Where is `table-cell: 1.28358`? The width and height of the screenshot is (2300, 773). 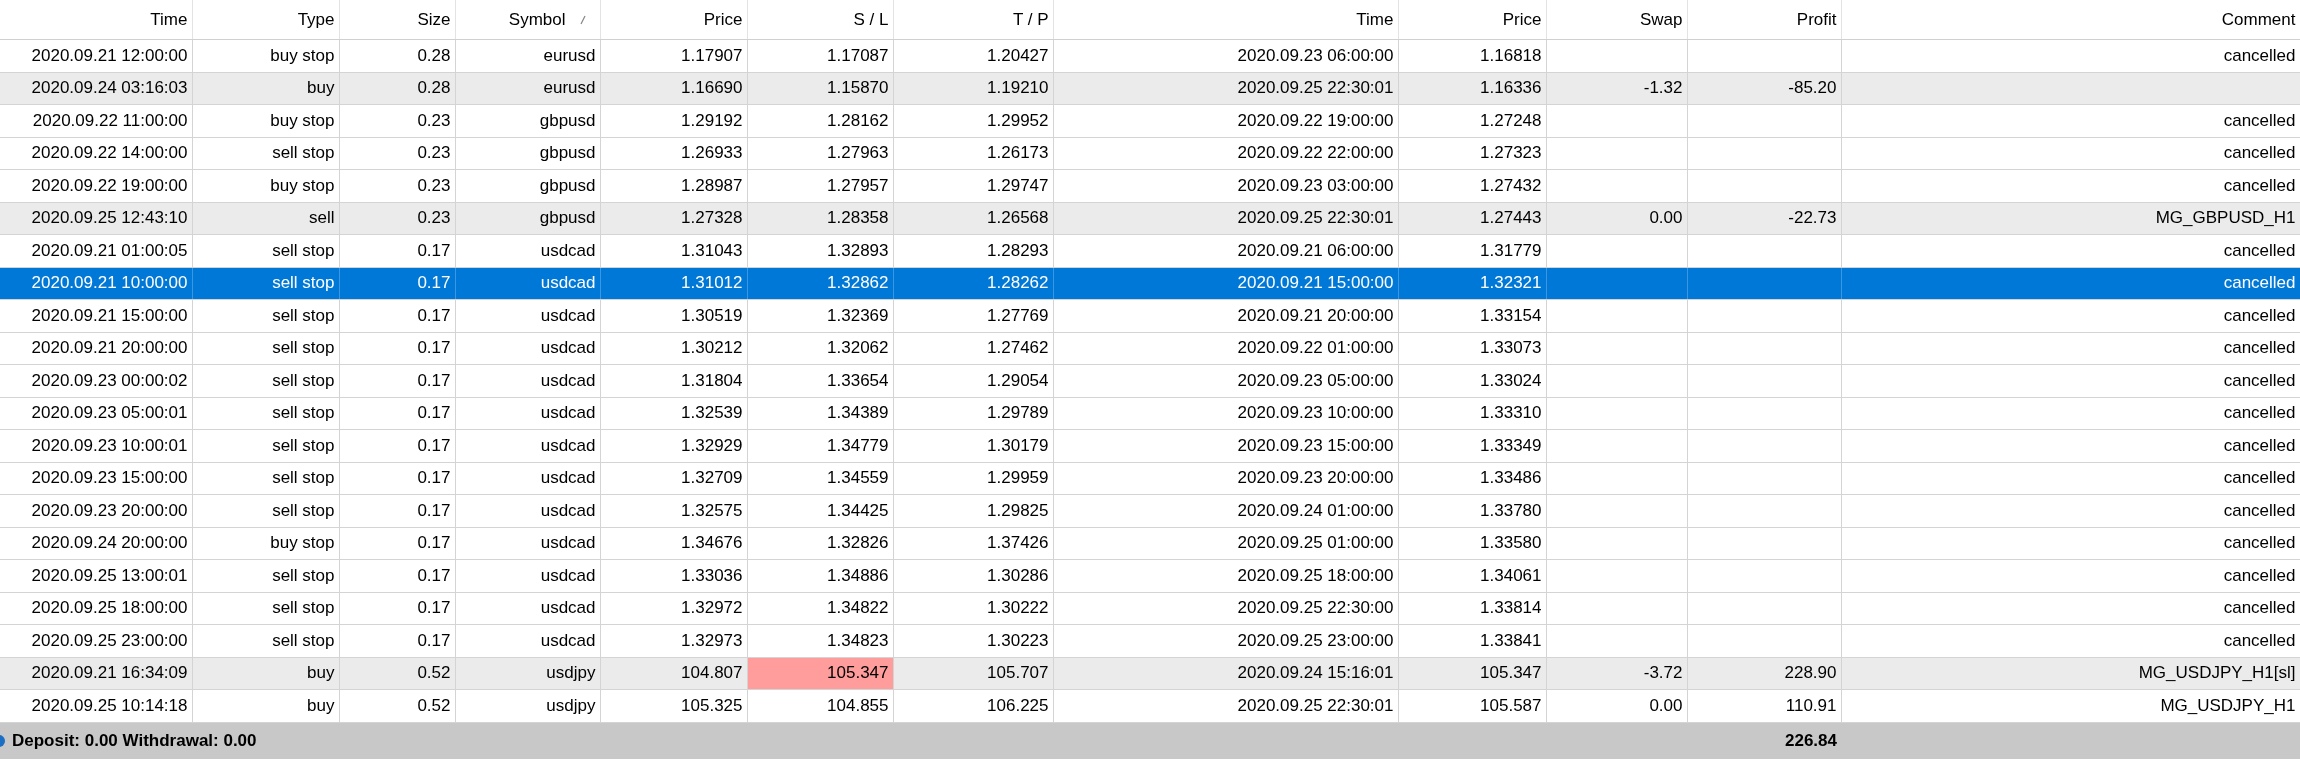 table-cell: 1.28358 is located at coordinates (820, 218).